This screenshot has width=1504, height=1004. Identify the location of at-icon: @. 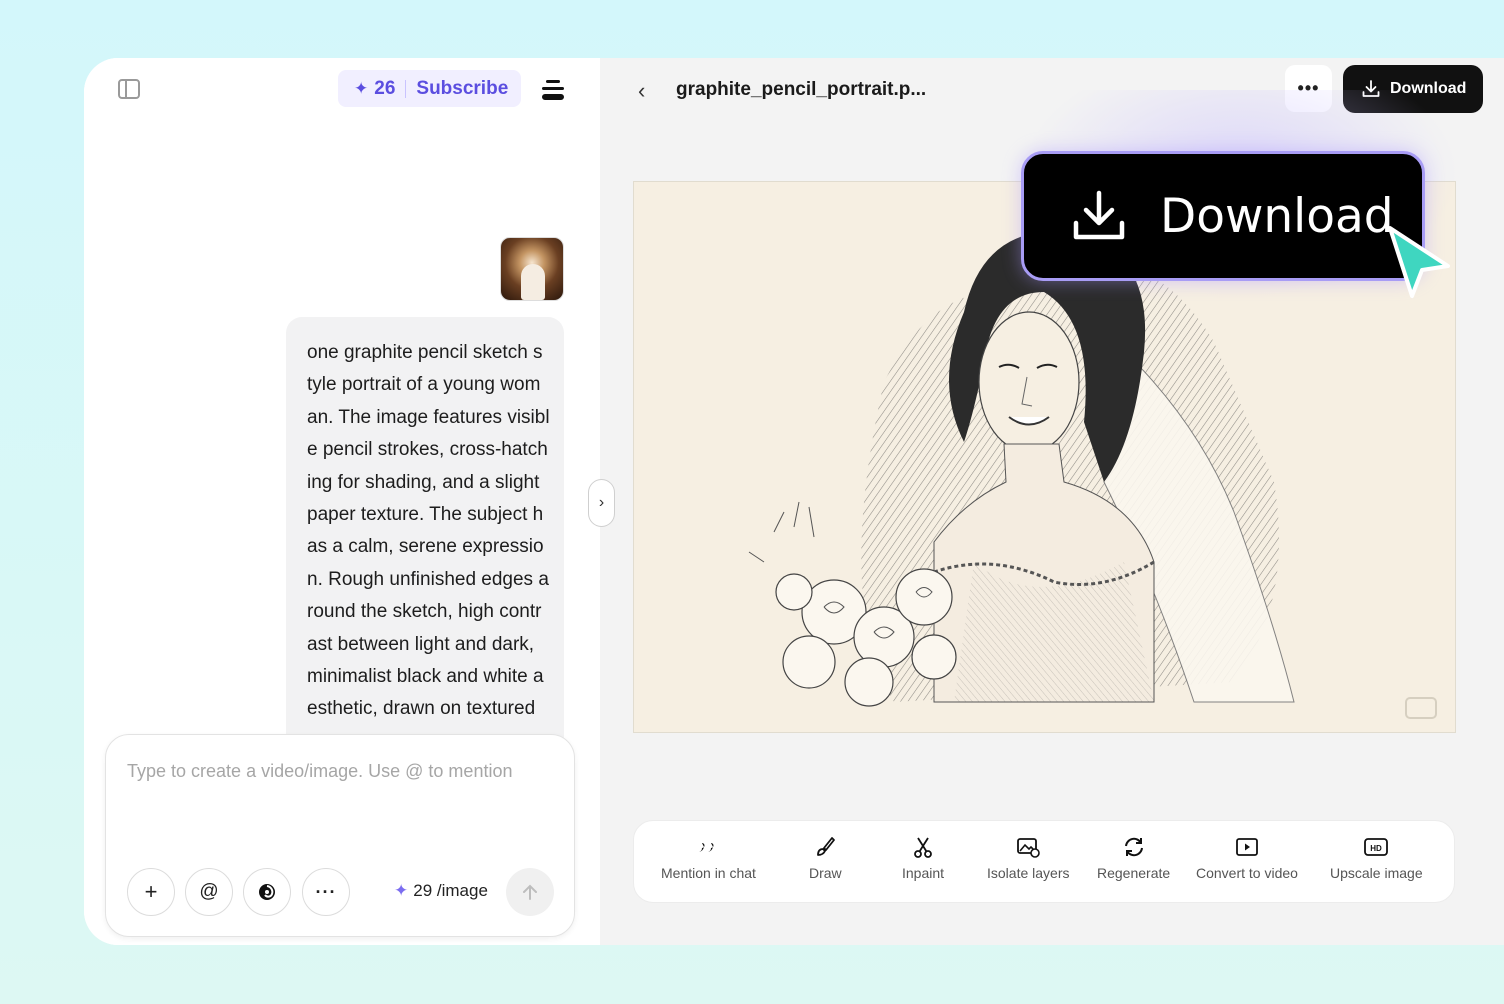
(209, 891).